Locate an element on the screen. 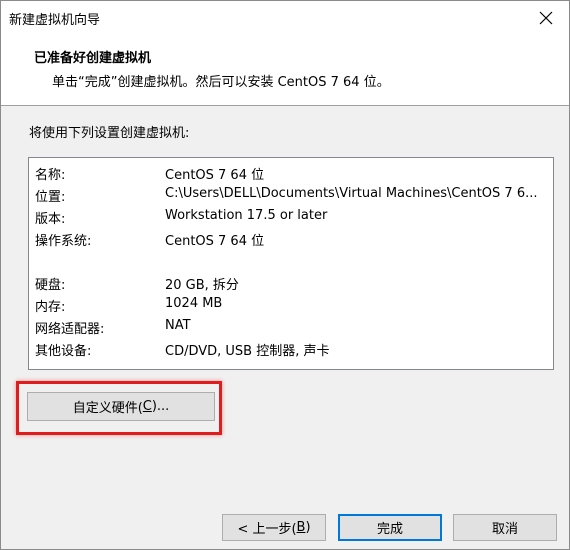 The image size is (570, 550). cancel-button: 取消 is located at coordinates (505, 527).